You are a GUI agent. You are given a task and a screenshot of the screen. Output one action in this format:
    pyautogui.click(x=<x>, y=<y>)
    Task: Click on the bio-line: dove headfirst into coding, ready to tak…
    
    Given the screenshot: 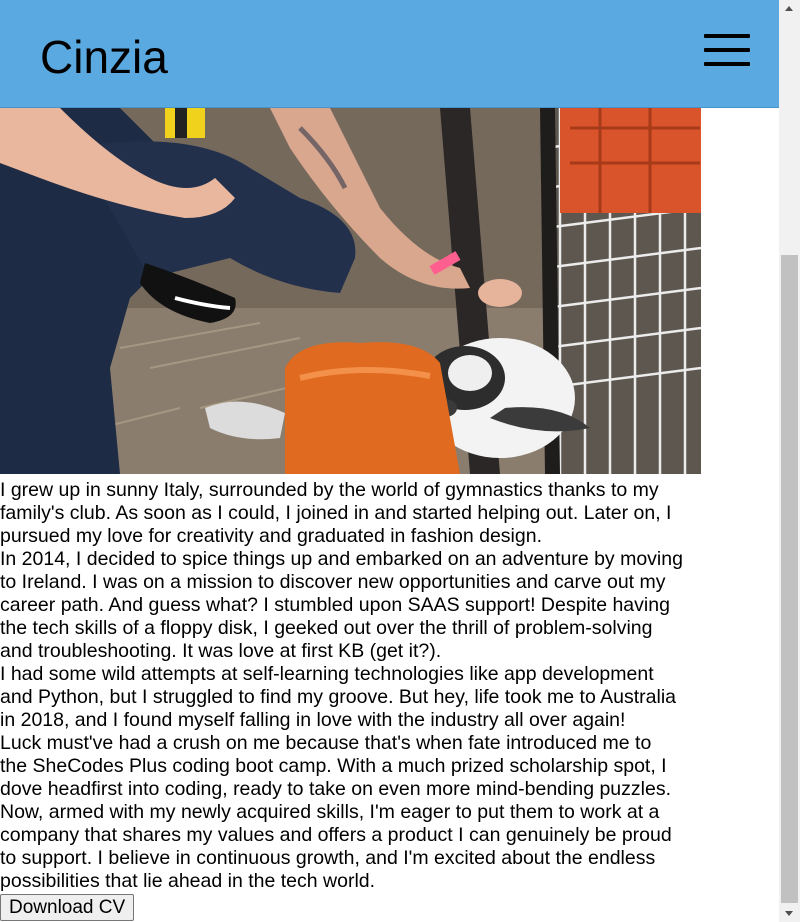 What is the action you would take?
    pyautogui.click(x=335, y=789)
    